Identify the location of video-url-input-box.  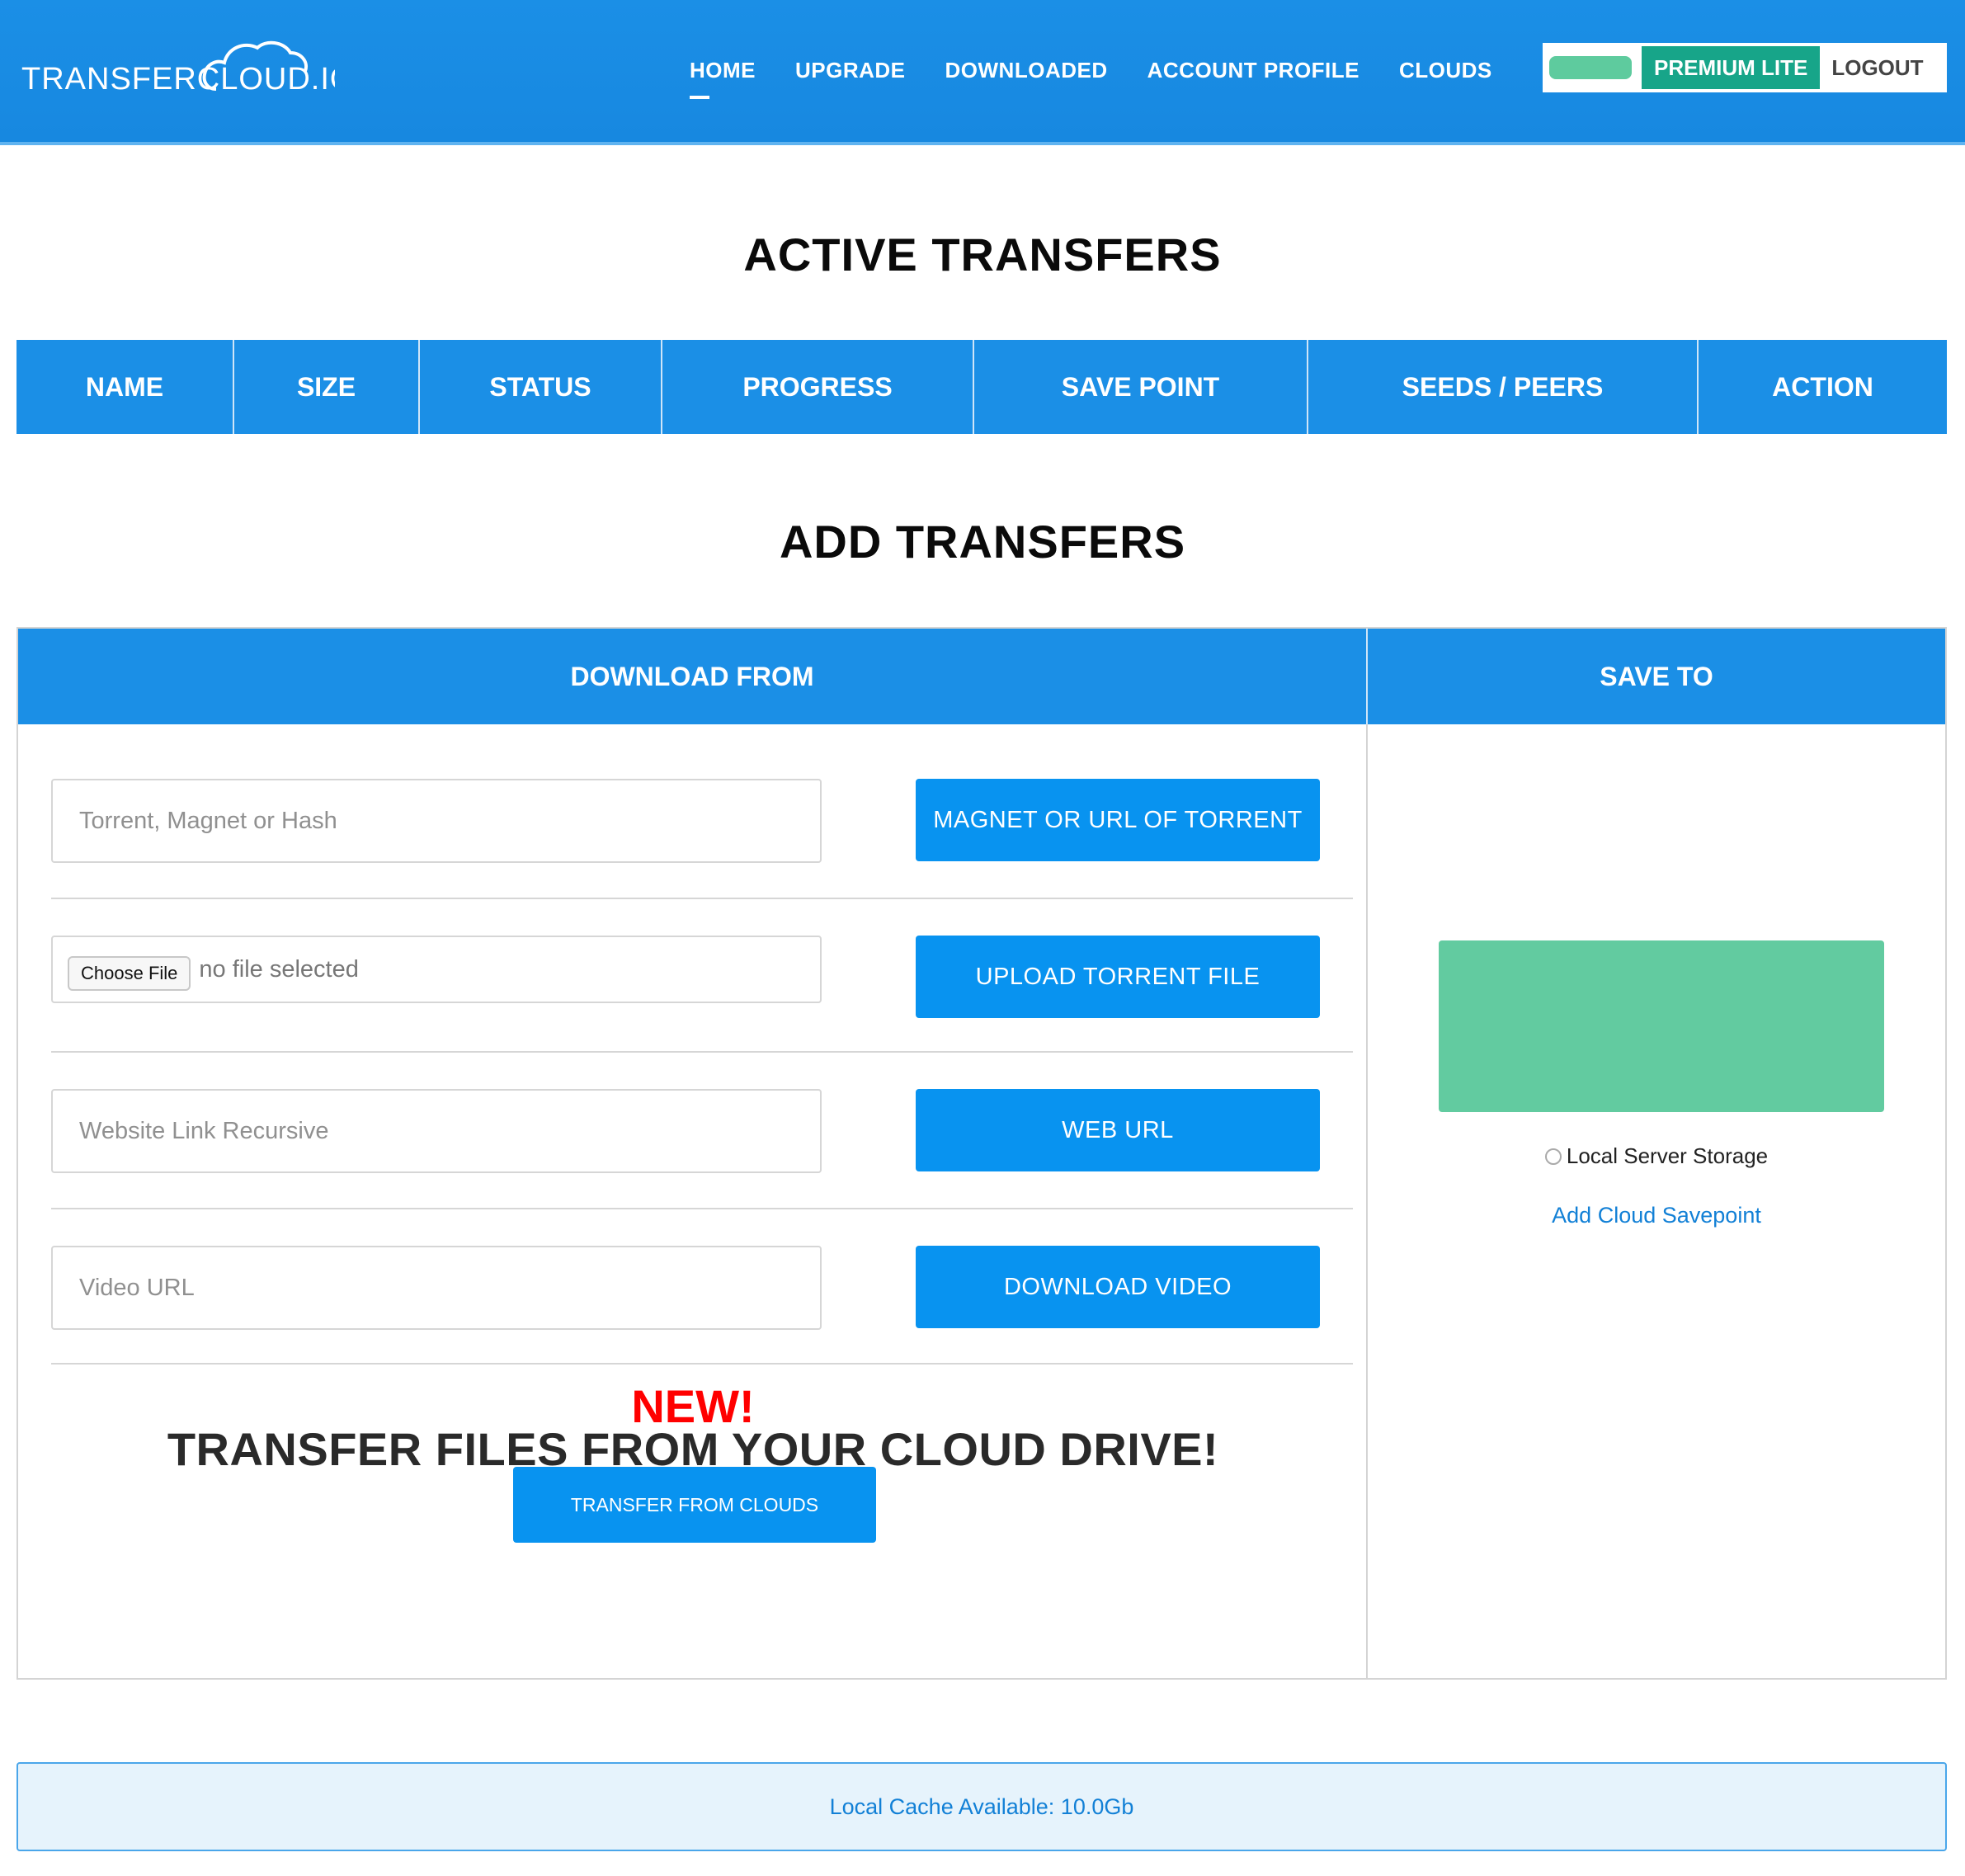
(437, 1288).